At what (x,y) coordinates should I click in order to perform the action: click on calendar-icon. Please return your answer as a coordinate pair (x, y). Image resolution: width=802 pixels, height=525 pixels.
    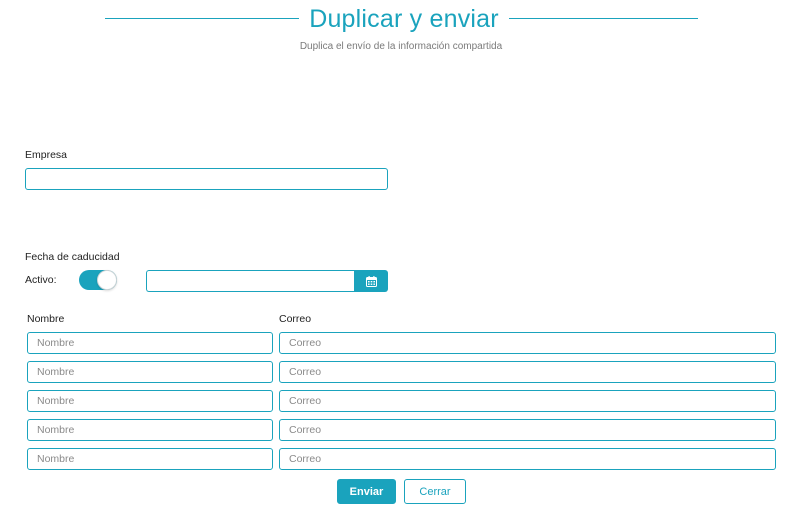
    Looking at the image, I should click on (371, 281).